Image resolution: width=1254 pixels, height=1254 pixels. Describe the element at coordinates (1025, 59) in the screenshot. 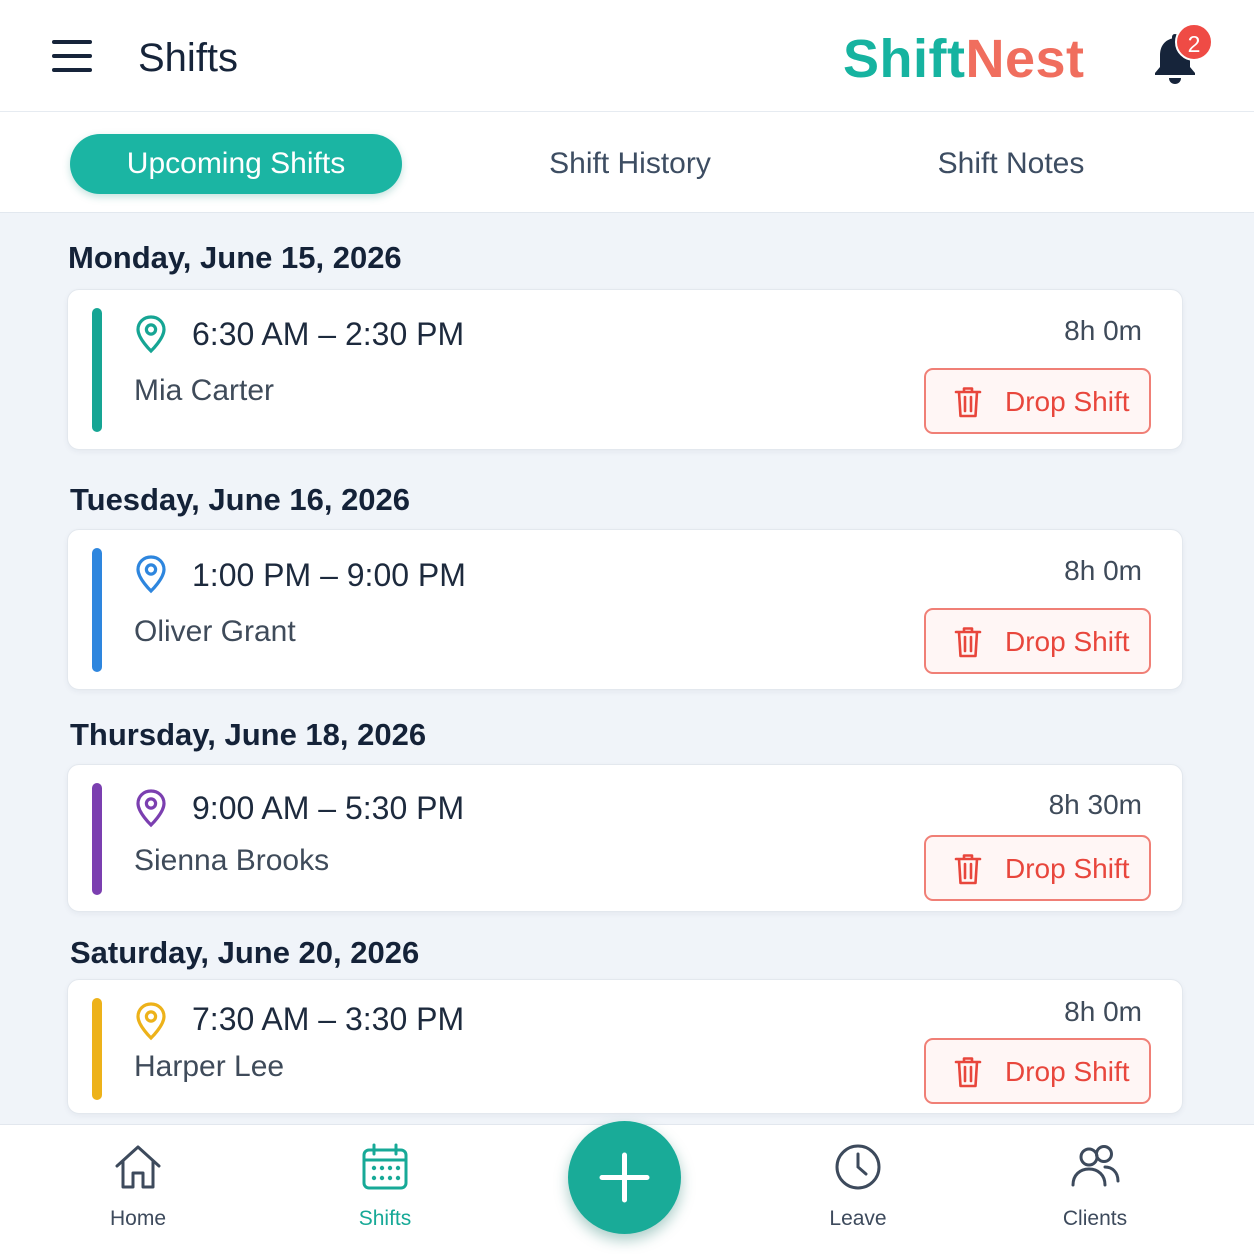

I see `brand-logo-part2: Nest` at that location.